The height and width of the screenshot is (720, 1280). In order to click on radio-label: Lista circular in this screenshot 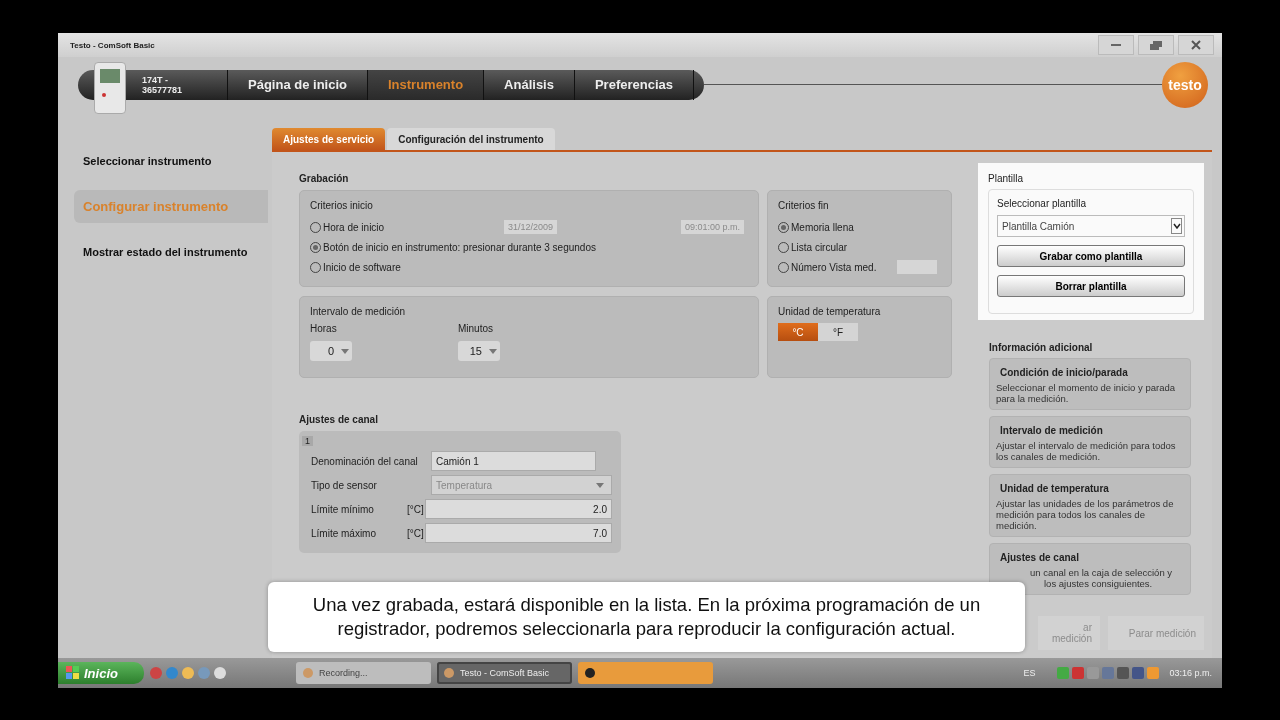, I will do `click(819, 247)`.